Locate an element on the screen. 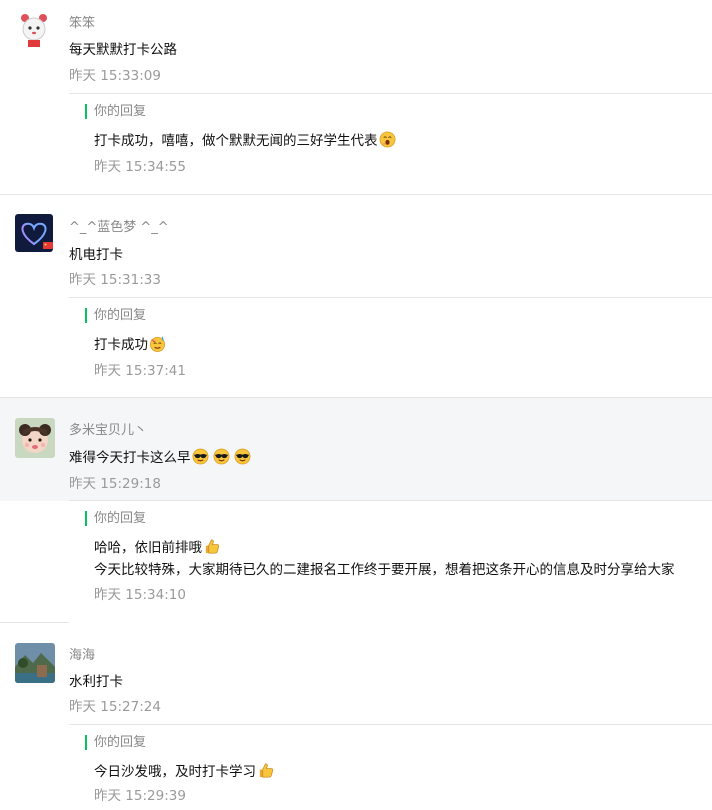 This screenshot has width=712, height=810. cartoon-girl-avatar is located at coordinates (34, 29).